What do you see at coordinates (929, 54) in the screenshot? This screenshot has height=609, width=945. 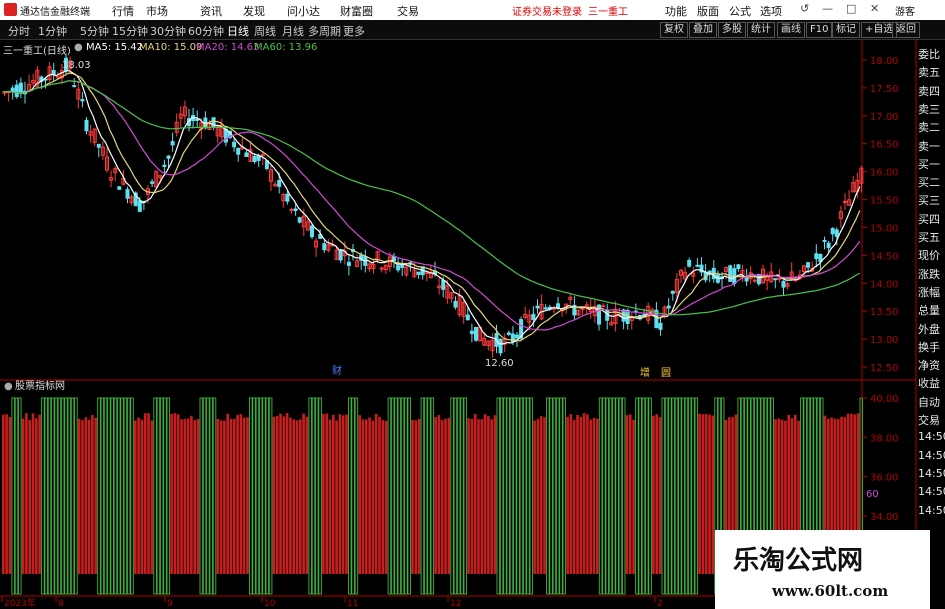 I see `side-panel-item: 委比` at bounding box center [929, 54].